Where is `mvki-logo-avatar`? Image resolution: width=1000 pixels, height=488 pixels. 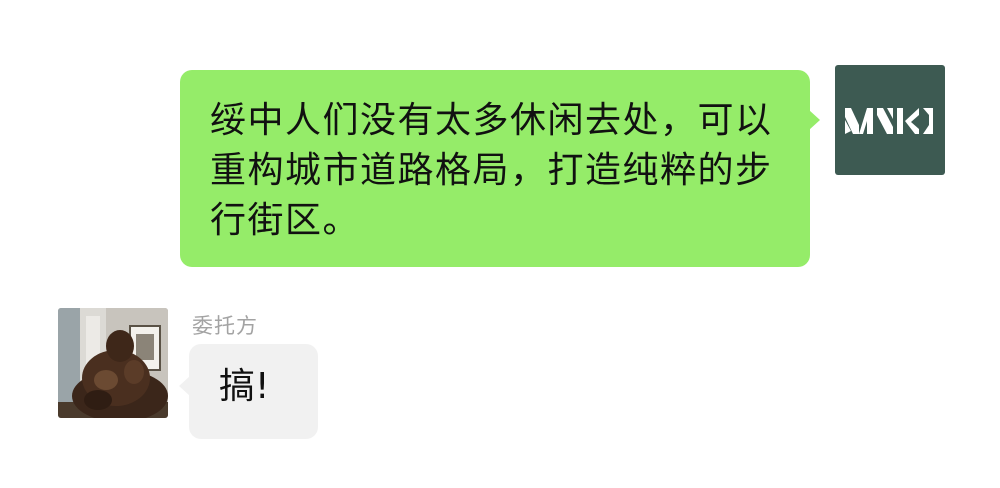 mvki-logo-avatar is located at coordinates (890, 120).